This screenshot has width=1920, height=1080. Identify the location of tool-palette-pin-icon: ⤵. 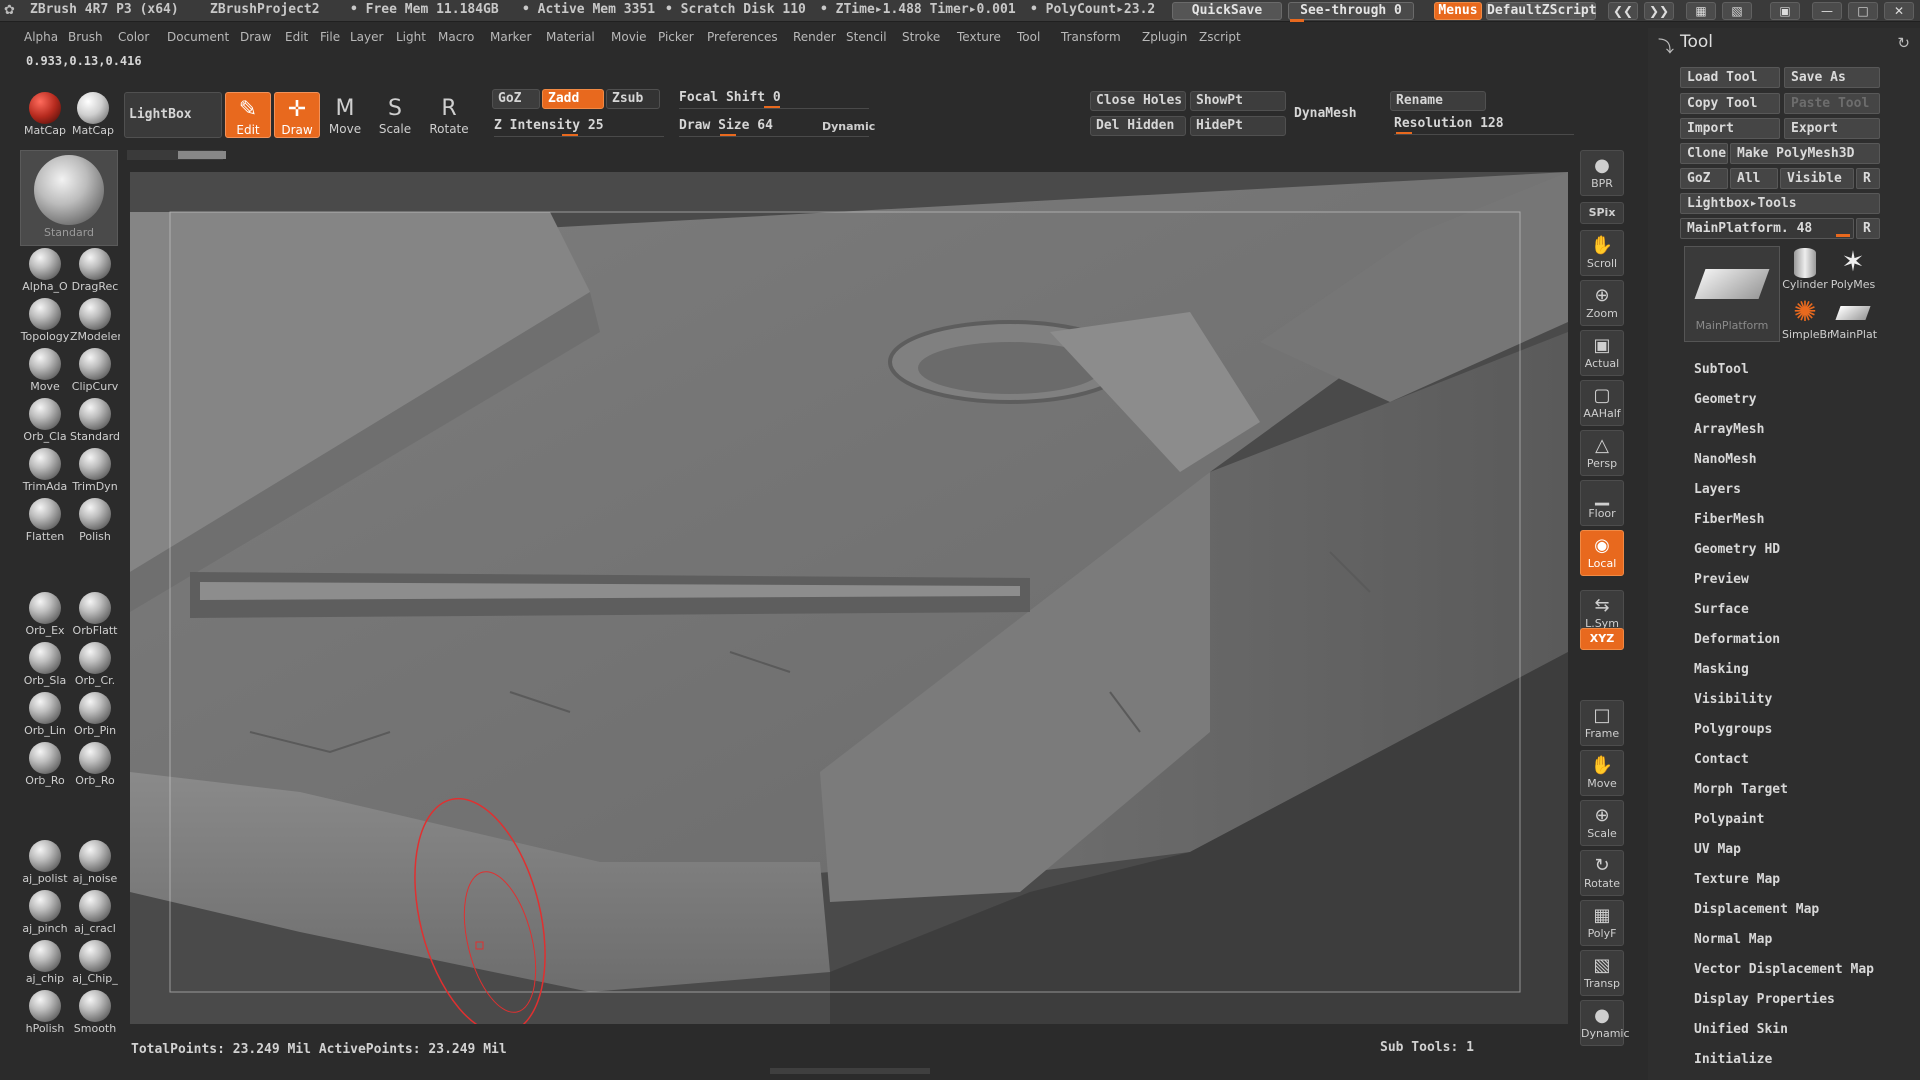
(1666, 45).